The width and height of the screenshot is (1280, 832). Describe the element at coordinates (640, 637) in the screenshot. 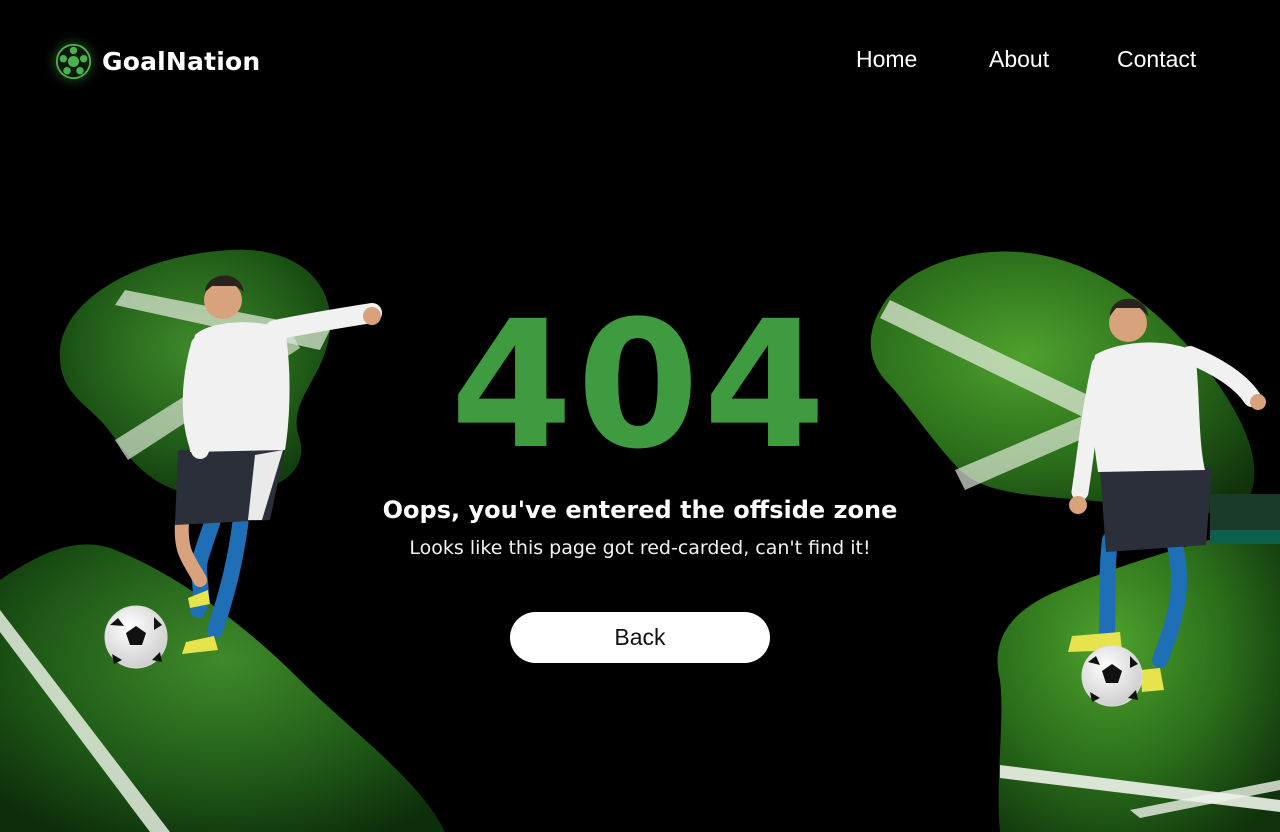

I see `back-button: Back` at that location.